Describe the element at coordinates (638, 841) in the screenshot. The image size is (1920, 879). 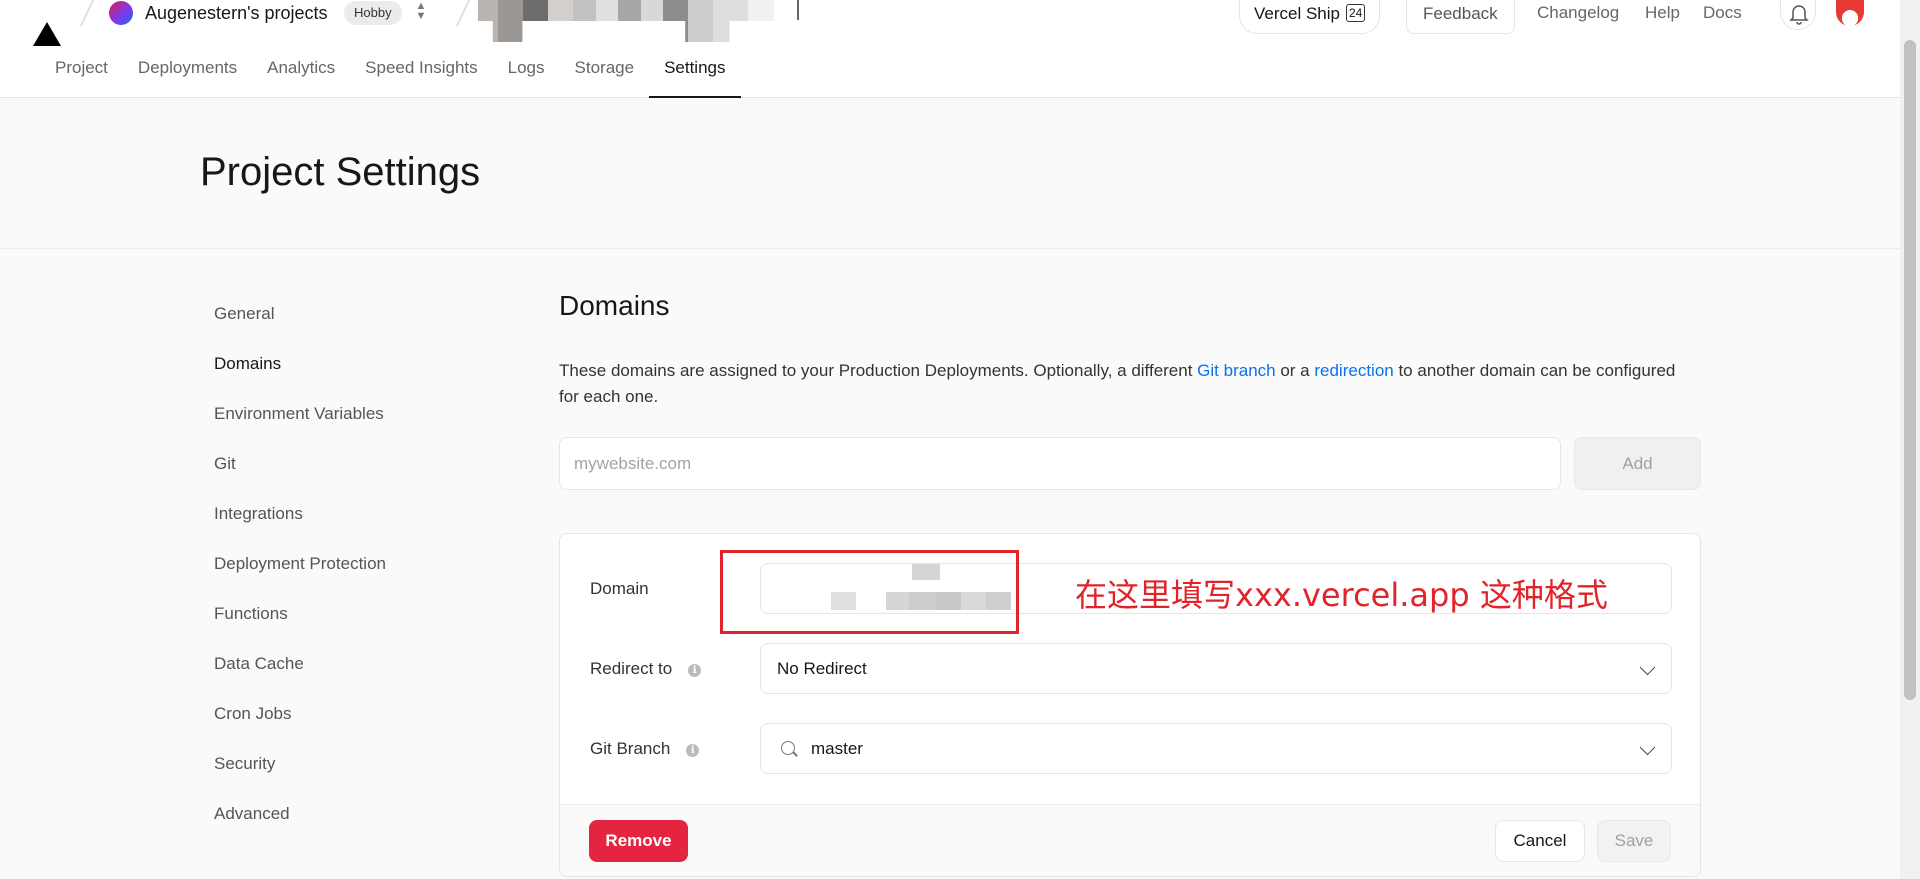
I see `remove-button: Remove` at that location.